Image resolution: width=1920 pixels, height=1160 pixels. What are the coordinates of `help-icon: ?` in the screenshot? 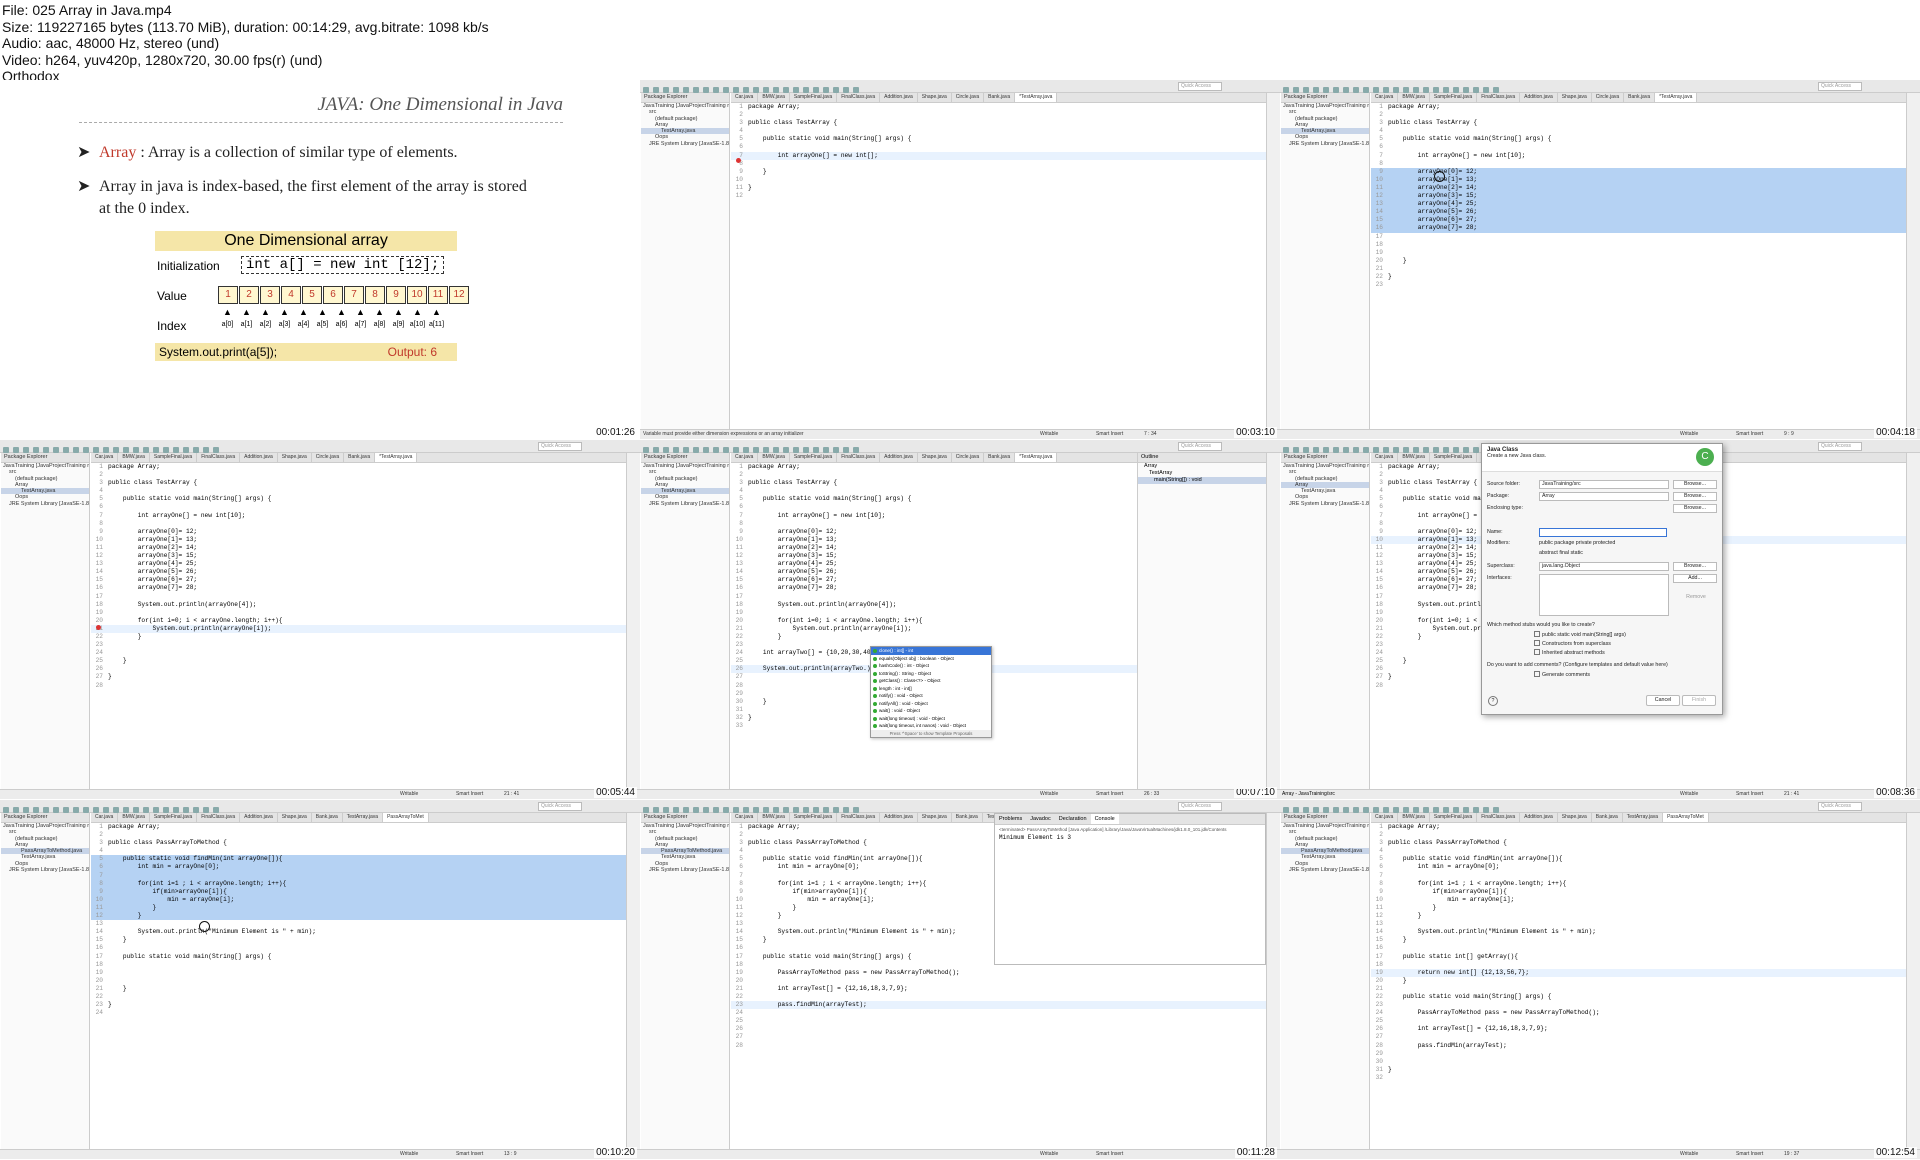 It's located at (1493, 701).